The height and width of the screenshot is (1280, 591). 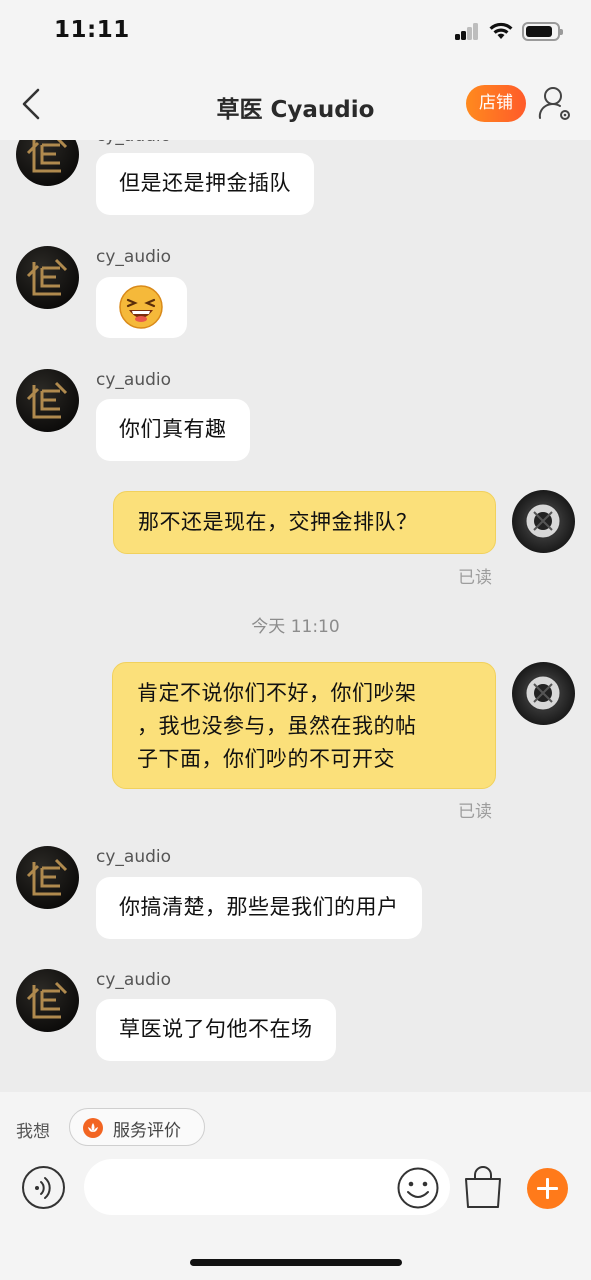 I want to click on service-rating-button: 服务评价, so click(x=137, y=1127).